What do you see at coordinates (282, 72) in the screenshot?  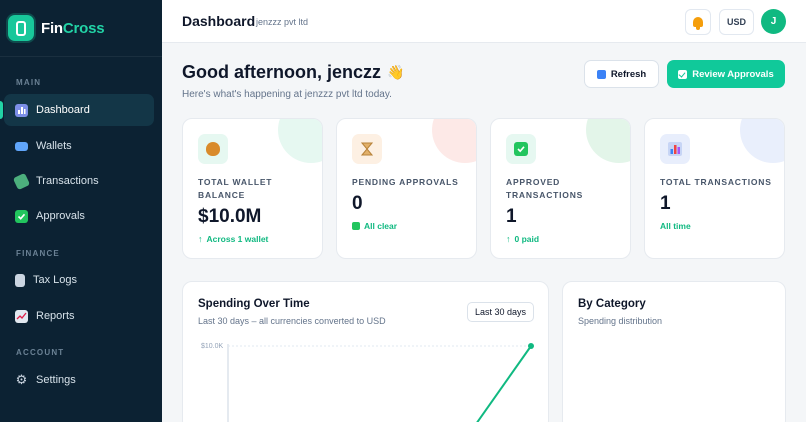 I see `greeting-text: Good afternoon, jenczz` at bounding box center [282, 72].